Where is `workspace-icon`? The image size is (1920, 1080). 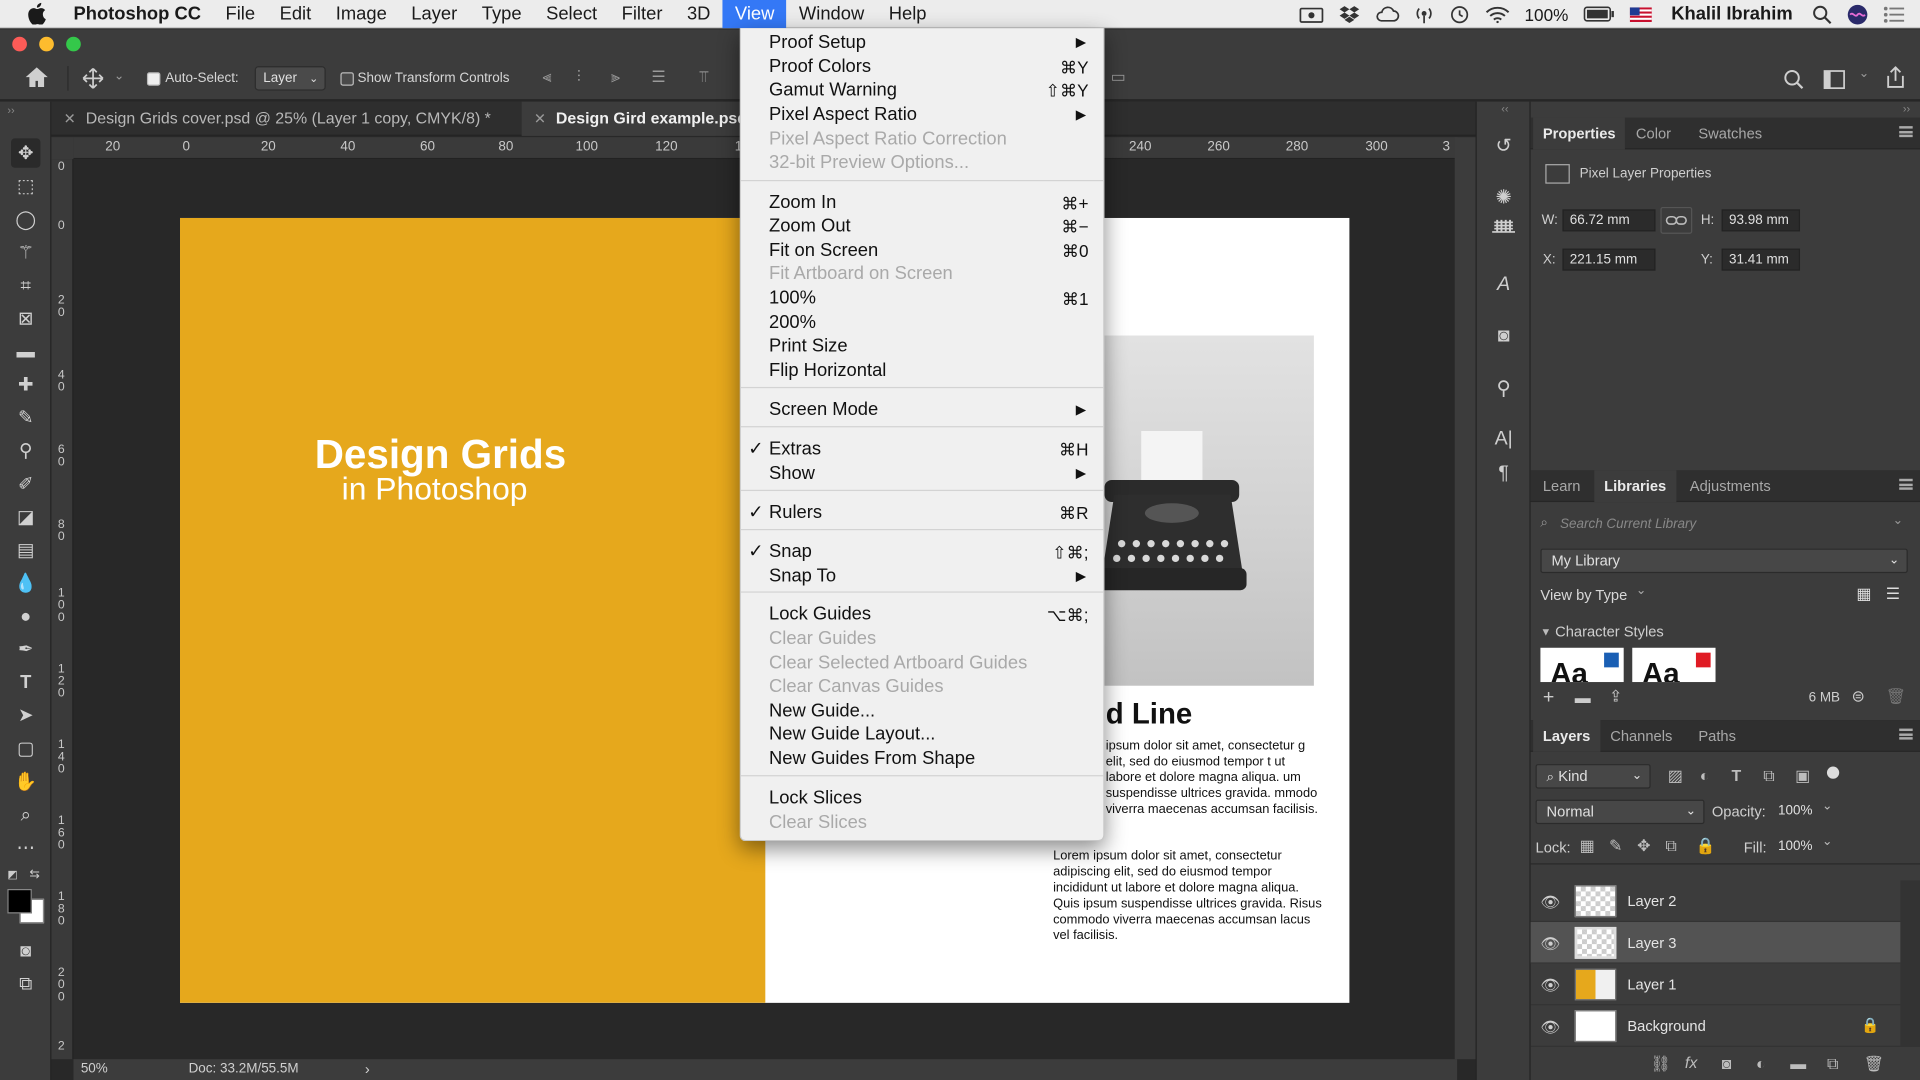 workspace-icon is located at coordinates (1834, 83).